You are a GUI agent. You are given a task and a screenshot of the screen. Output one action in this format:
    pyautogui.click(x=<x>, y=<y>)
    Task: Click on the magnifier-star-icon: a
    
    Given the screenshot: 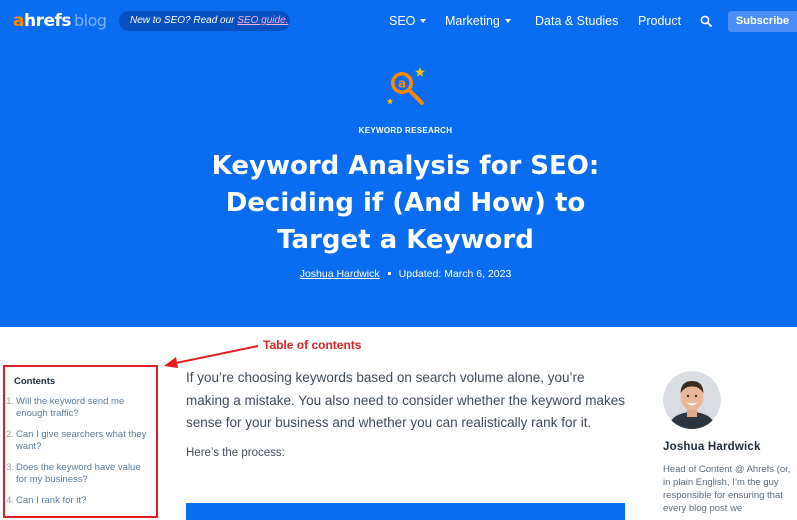 What is the action you would take?
    pyautogui.click(x=405, y=86)
    